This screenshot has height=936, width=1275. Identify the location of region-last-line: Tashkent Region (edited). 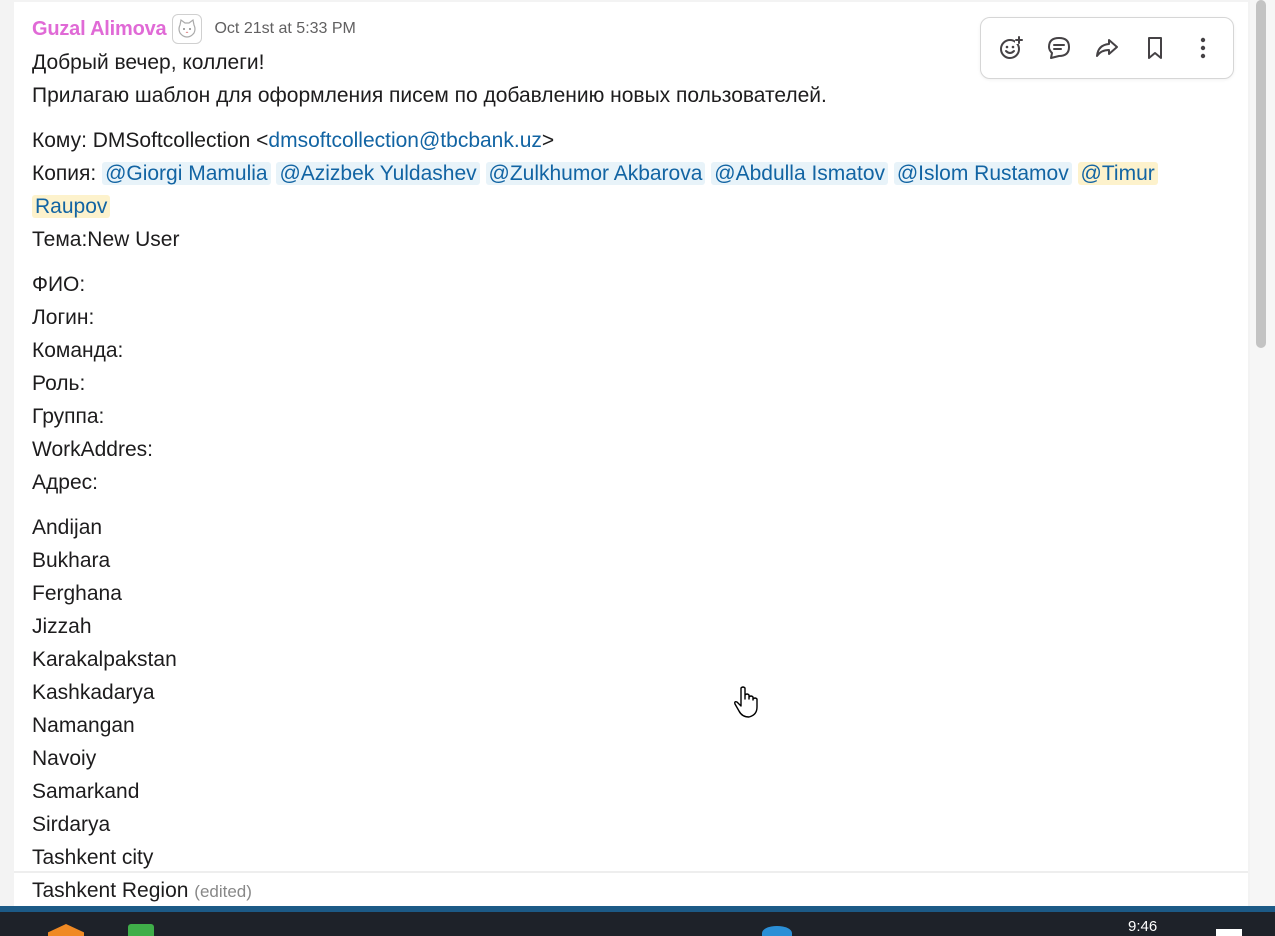
(632, 891).